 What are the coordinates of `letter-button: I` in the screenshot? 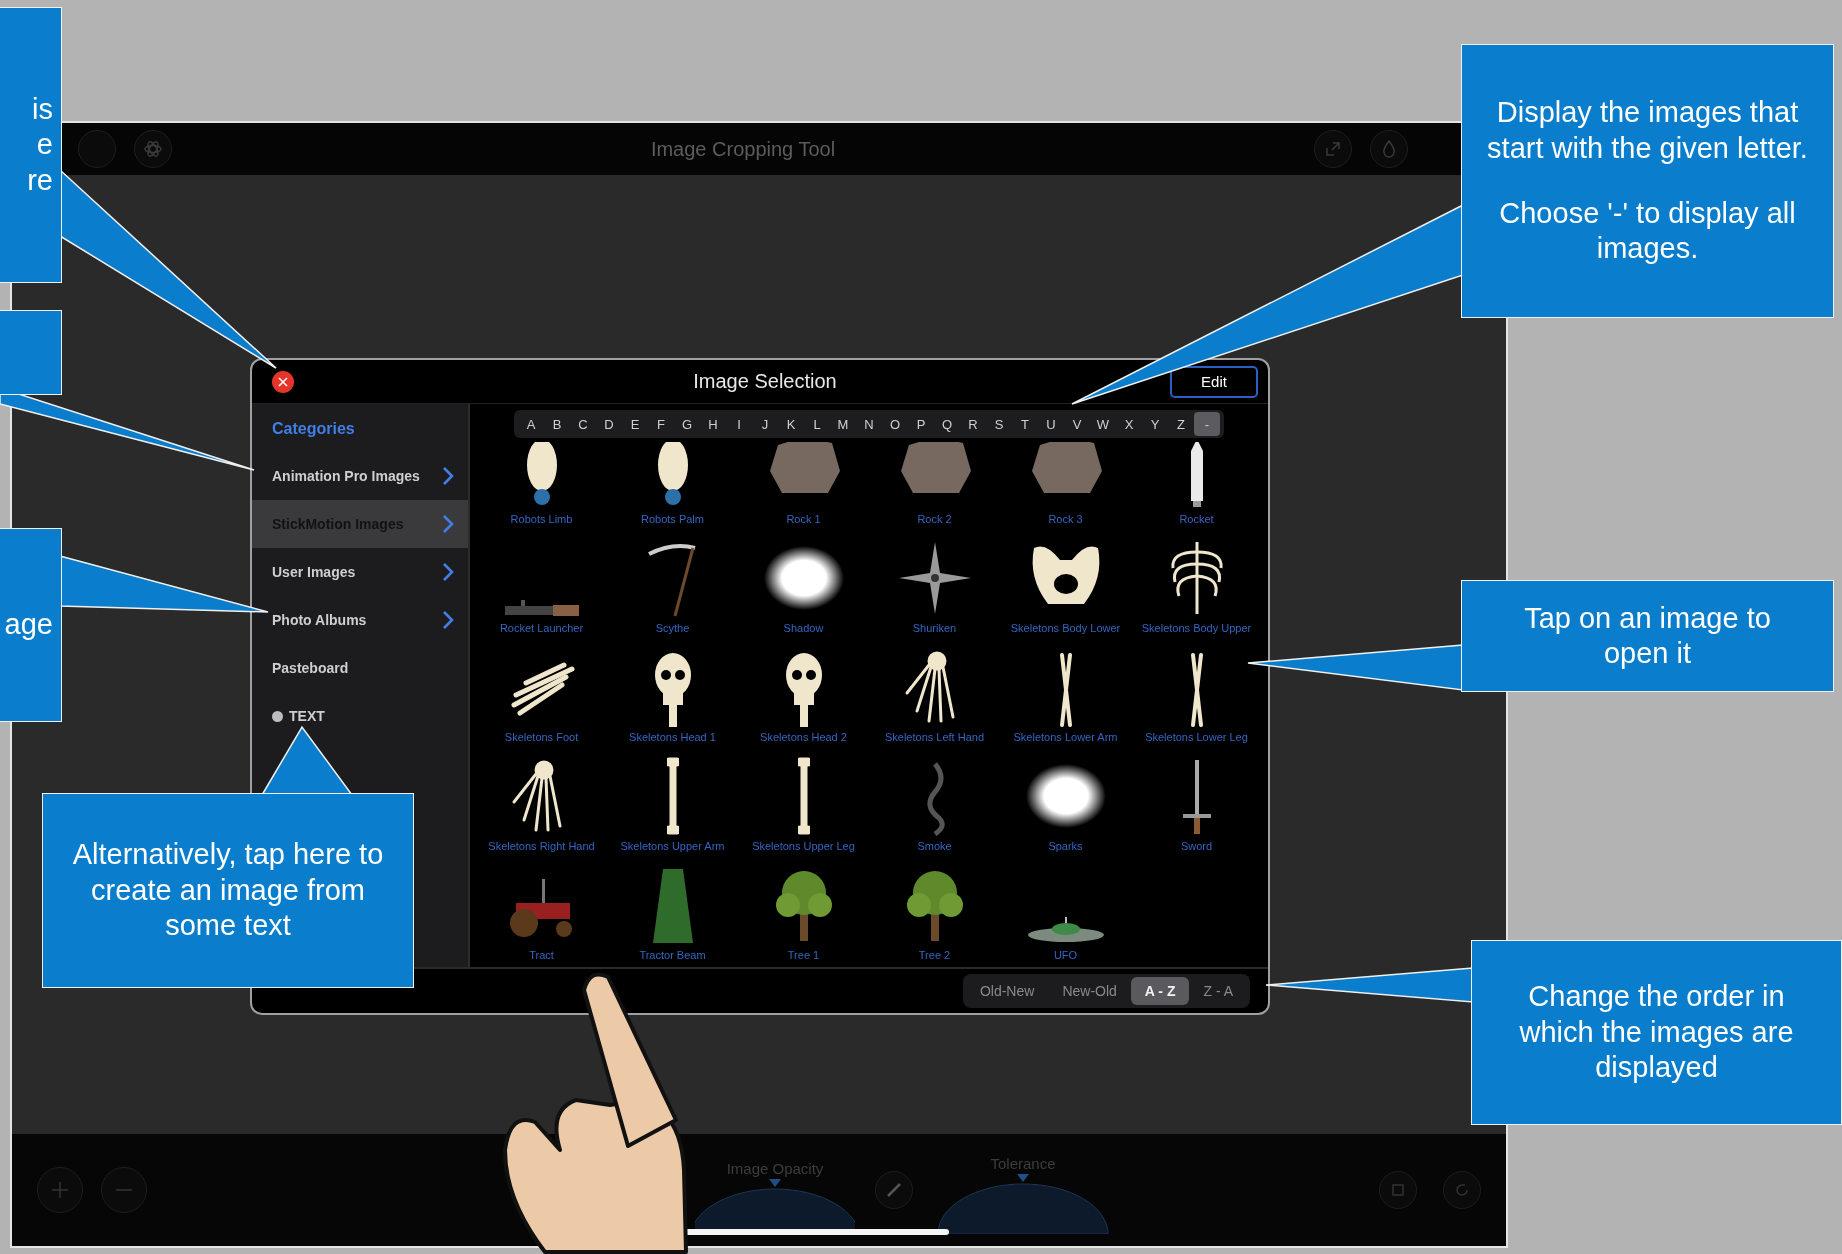 It's located at (739, 424).